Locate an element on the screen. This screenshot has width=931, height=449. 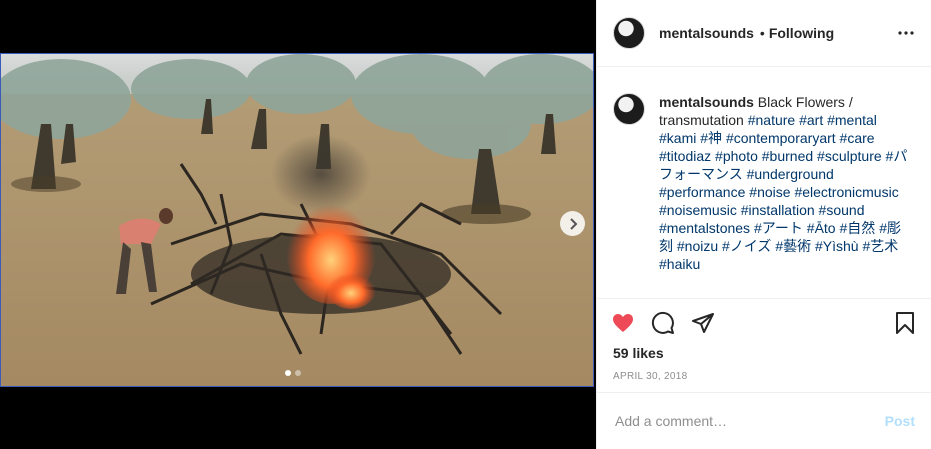
hashtag: #noise is located at coordinates (769, 192).